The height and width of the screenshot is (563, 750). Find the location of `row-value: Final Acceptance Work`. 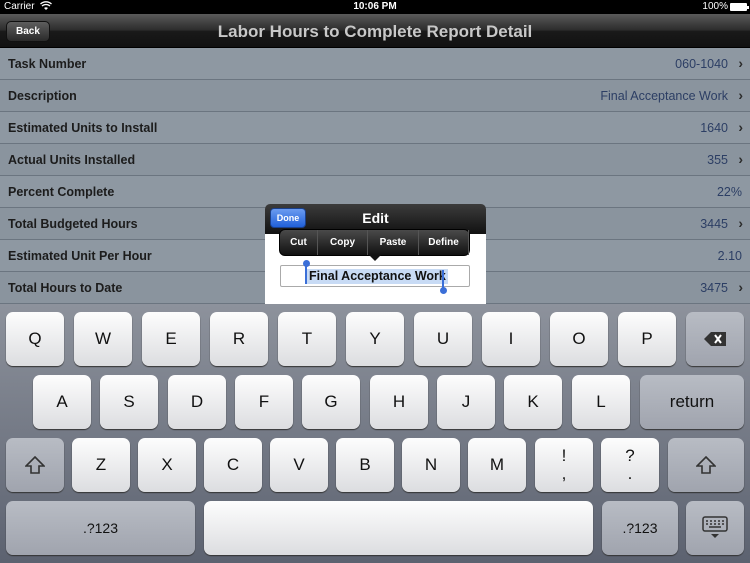

row-value: Final Acceptance Work is located at coordinates (664, 96).